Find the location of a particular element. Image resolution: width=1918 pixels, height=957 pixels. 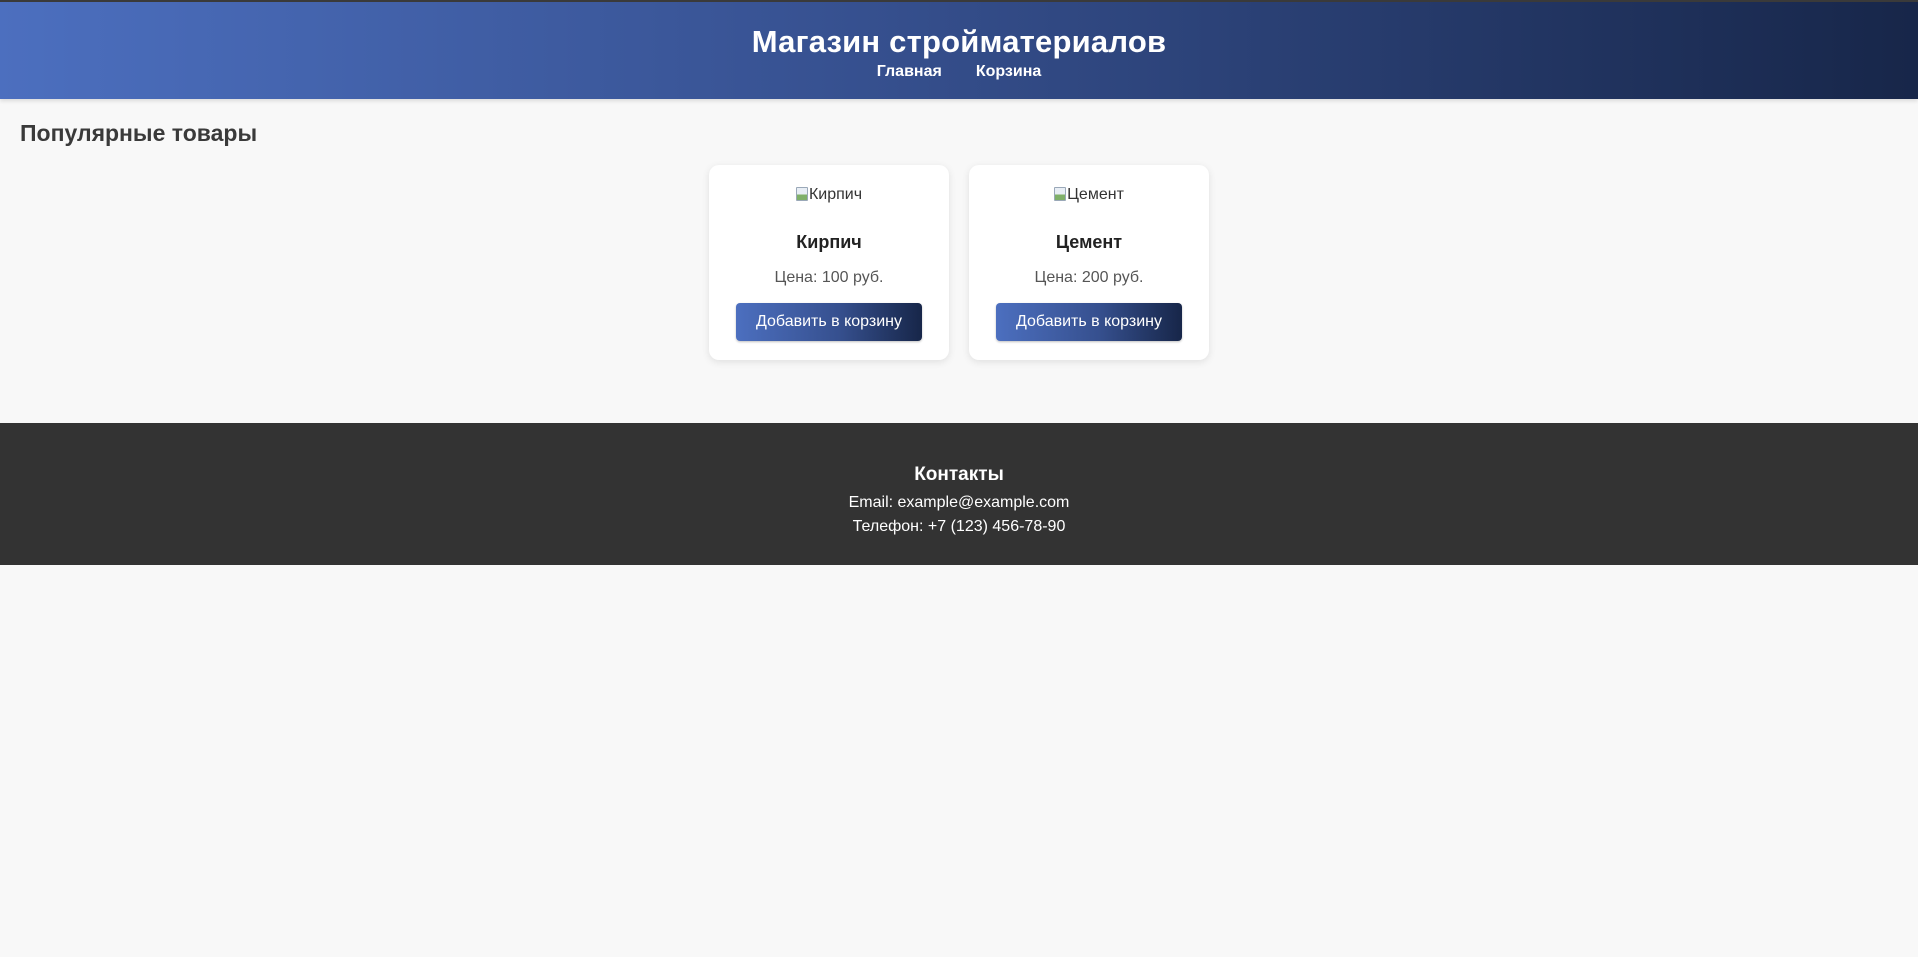

site-header: Магазин стройматериалов Главная Корзина is located at coordinates (959, 49).